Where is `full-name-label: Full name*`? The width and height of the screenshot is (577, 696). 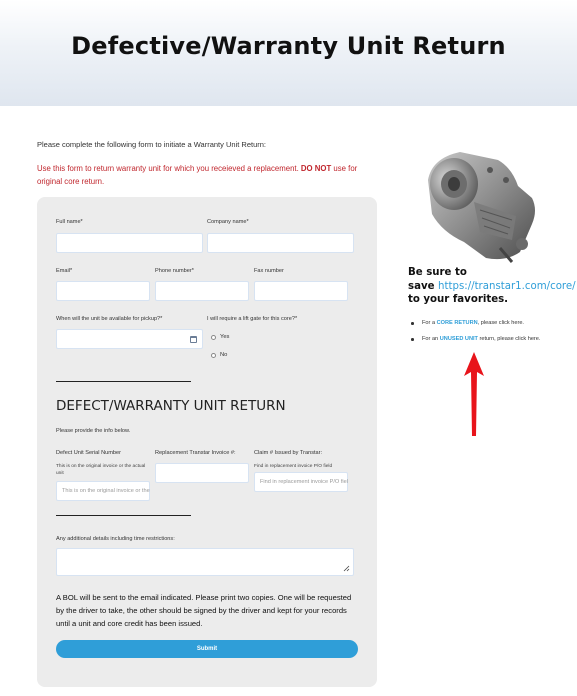 full-name-label: Full name* is located at coordinates (69, 222).